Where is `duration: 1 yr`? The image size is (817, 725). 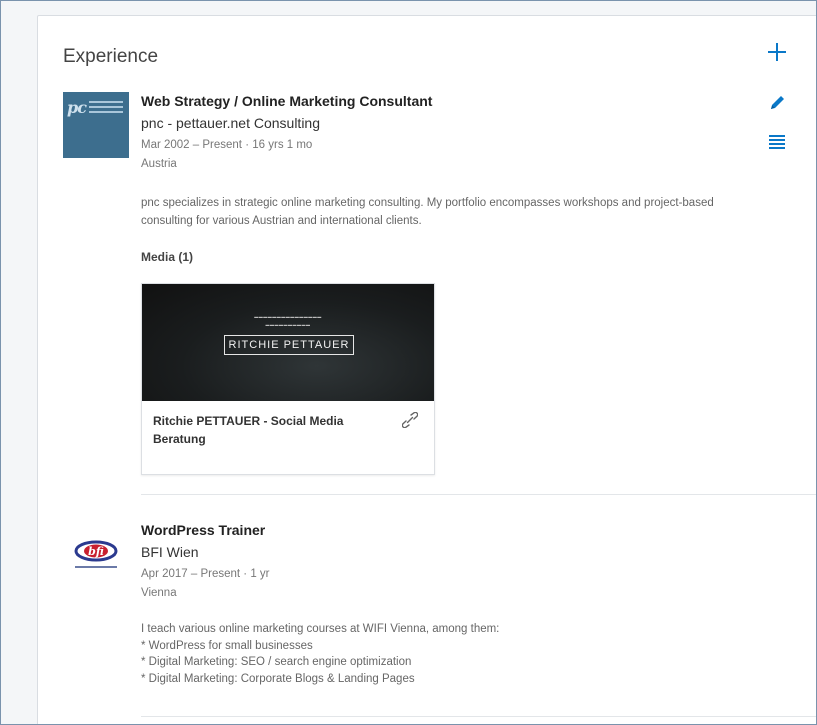
duration: 1 yr is located at coordinates (260, 574).